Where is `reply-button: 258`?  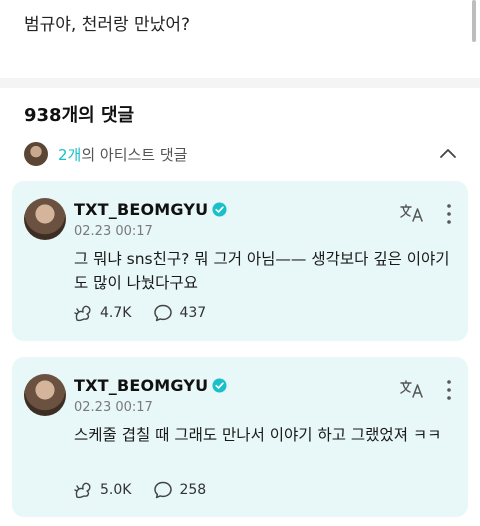 reply-button: 258 is located at coordinates (179, 490).